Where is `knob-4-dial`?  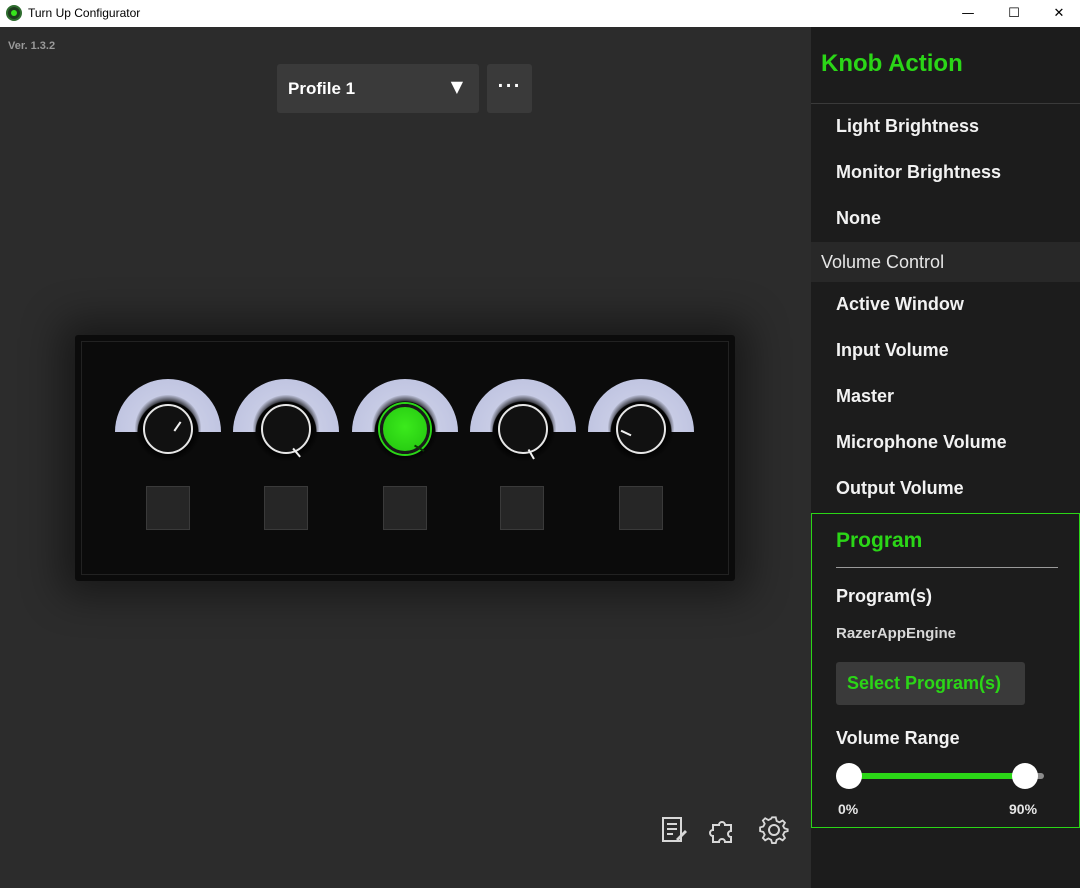 knob-4-dial is located at coordinates (523, 432).